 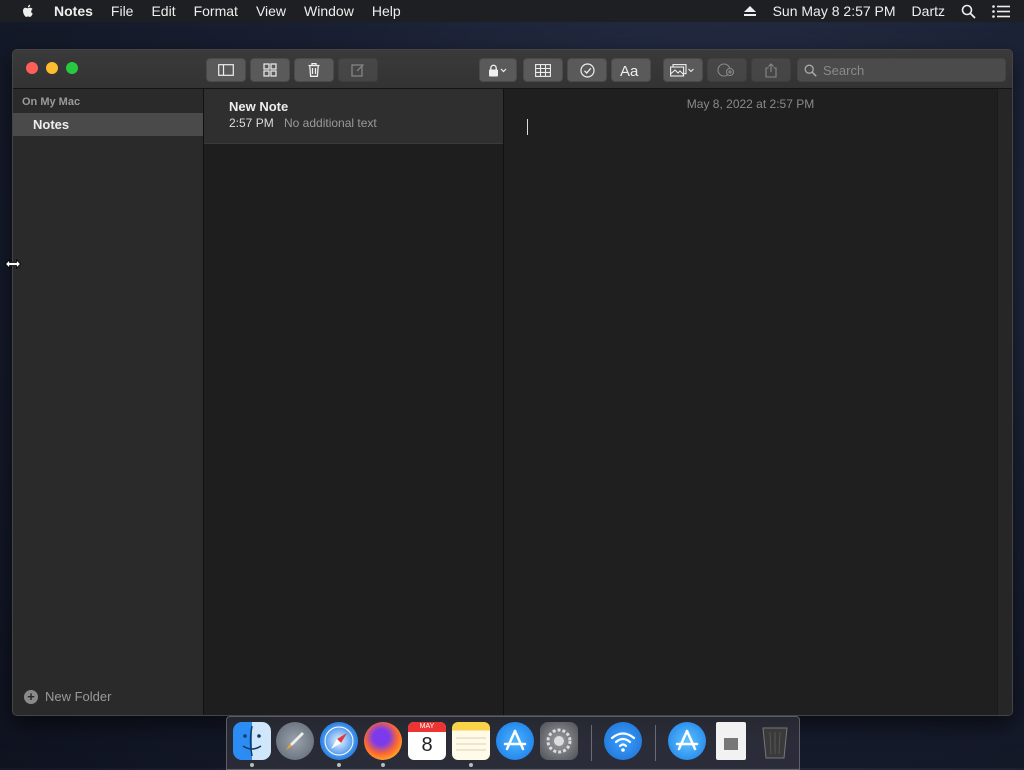 I want to click on share-icon, so click(x=771, y=70).